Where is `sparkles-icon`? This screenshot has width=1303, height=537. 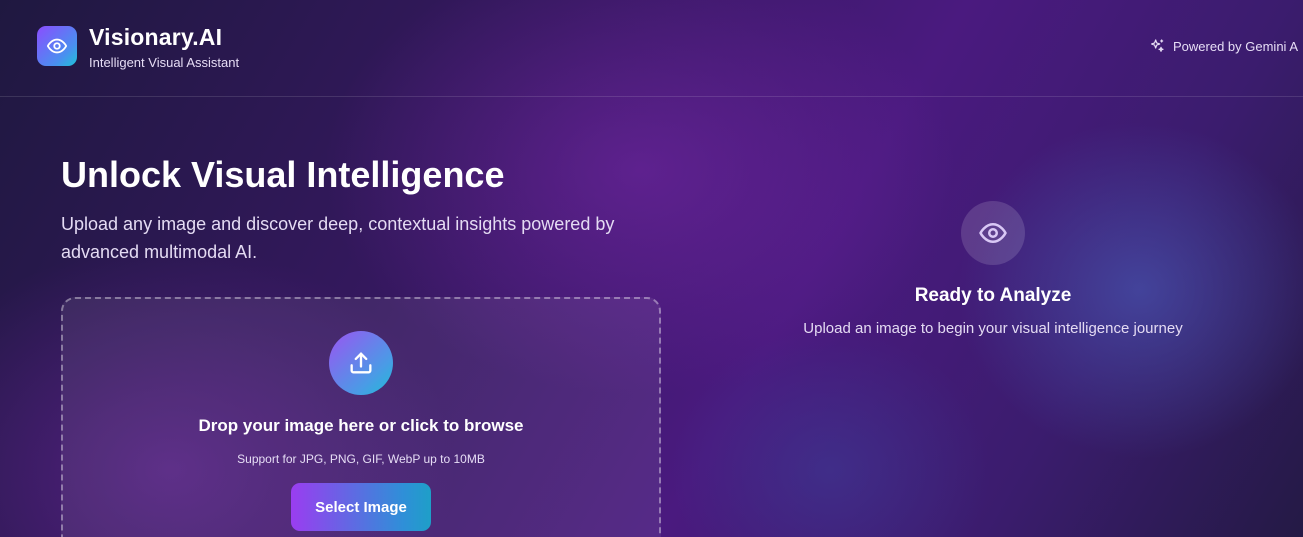 sparkles-icon is located at coordinates (1157, 45).